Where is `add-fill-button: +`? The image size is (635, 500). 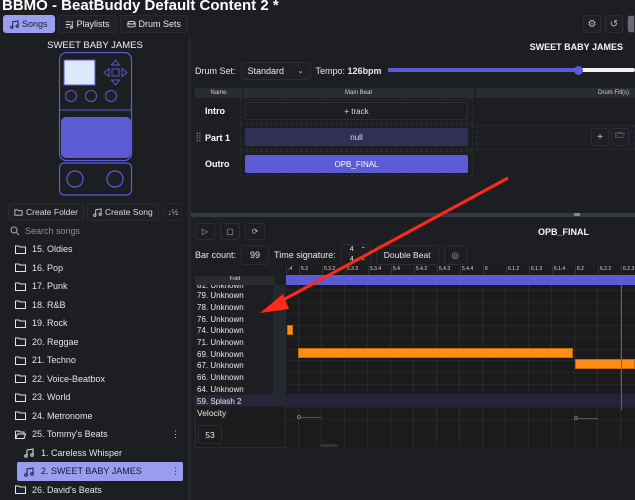 add-fill-button: + is located at coordinates (600, 137).